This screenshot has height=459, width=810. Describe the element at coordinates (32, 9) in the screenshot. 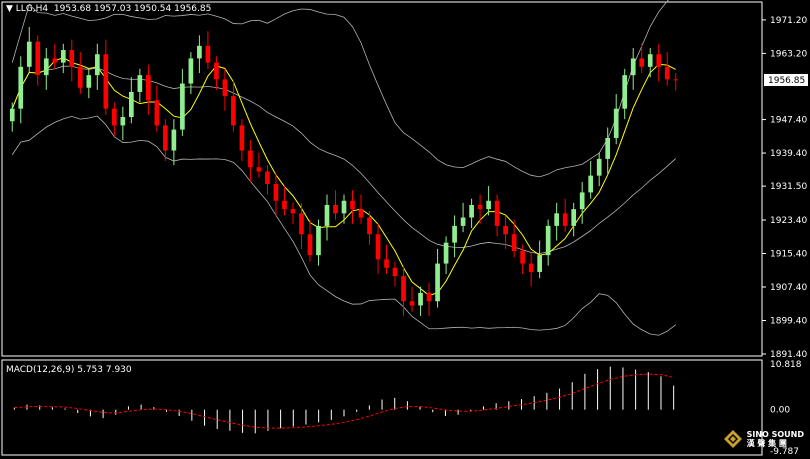

I see `symbol-label: LLG,H4` at that location.